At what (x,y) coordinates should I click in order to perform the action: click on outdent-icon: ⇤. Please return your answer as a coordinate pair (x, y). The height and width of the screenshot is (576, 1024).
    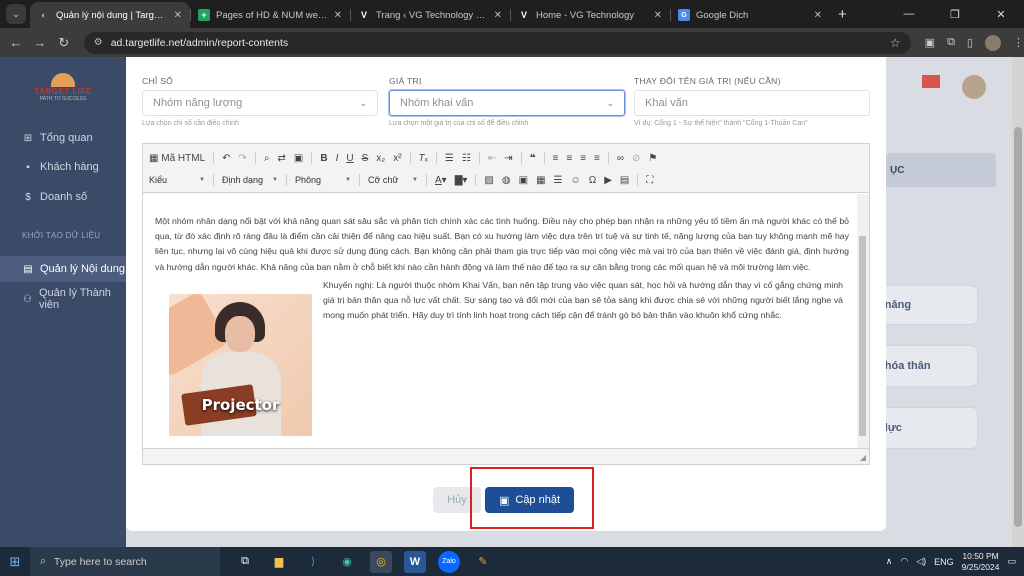
    Looking at the image, I should click on (492, 158).